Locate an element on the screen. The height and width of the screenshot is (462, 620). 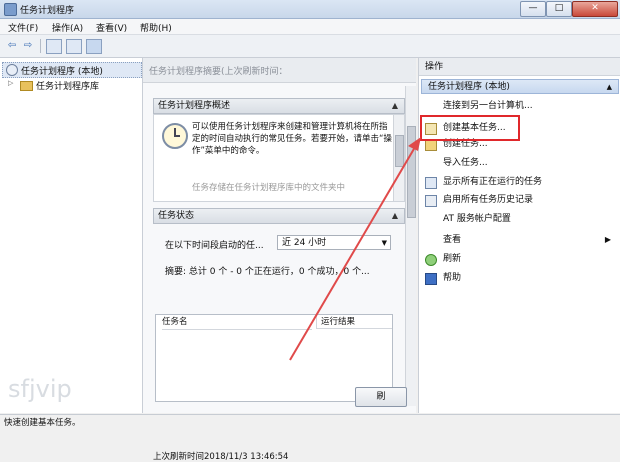
status-bar: 快速创建基本任务。 is located at coordinates (310, 422).